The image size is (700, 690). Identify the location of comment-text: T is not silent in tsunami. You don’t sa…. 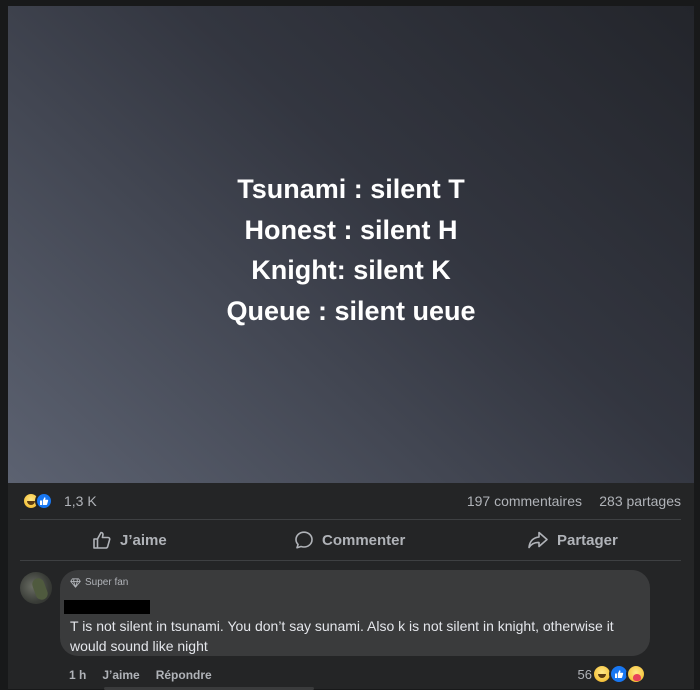
(342, 636).